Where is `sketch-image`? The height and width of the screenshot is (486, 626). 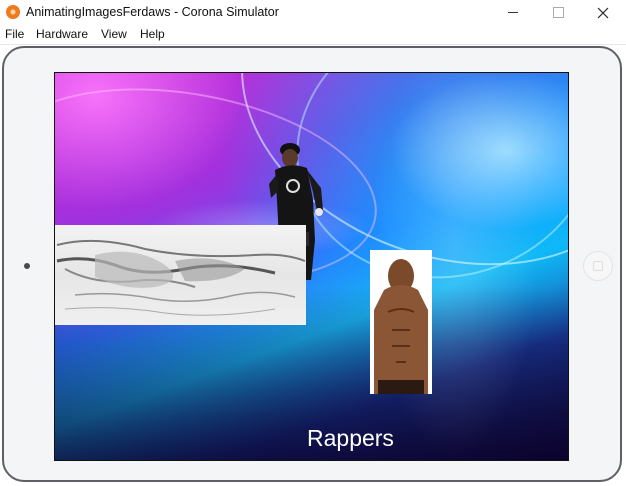
sketch-image is located at coordinates (180, 275).